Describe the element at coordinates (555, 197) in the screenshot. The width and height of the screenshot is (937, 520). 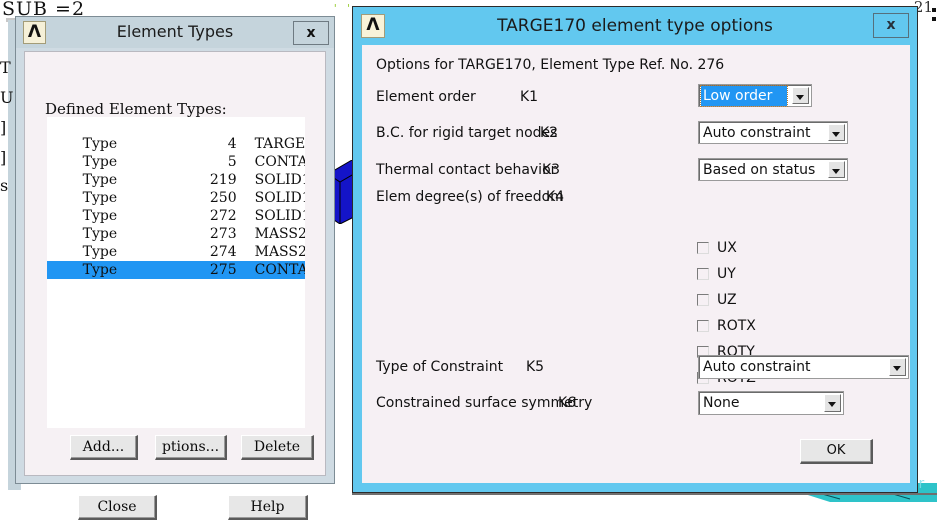
I see `elem-dof-key: K4` at that location.